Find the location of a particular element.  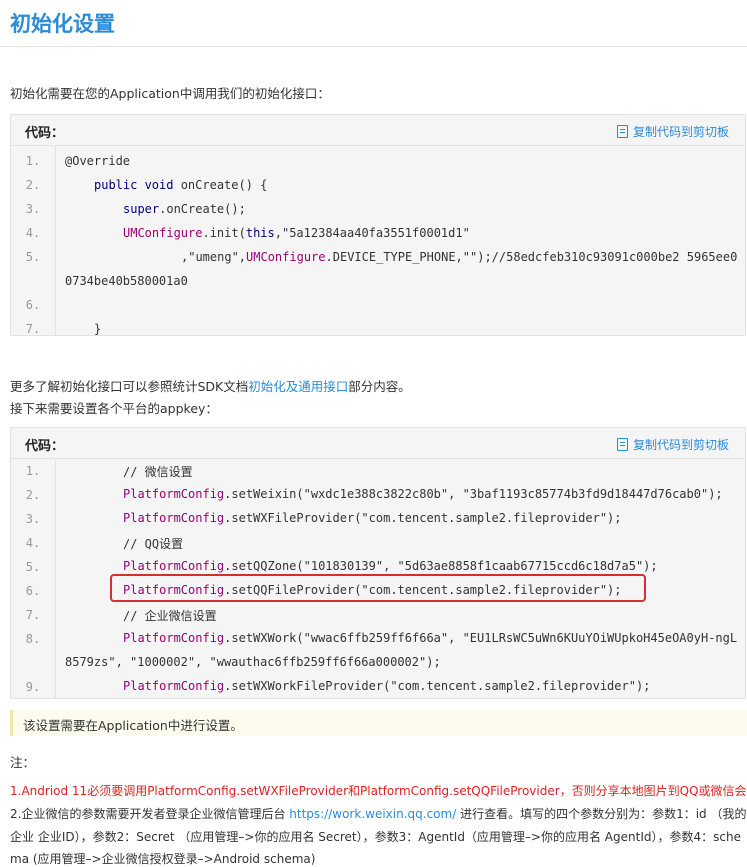

line-number: 9. is located at coordinates (33, 687).